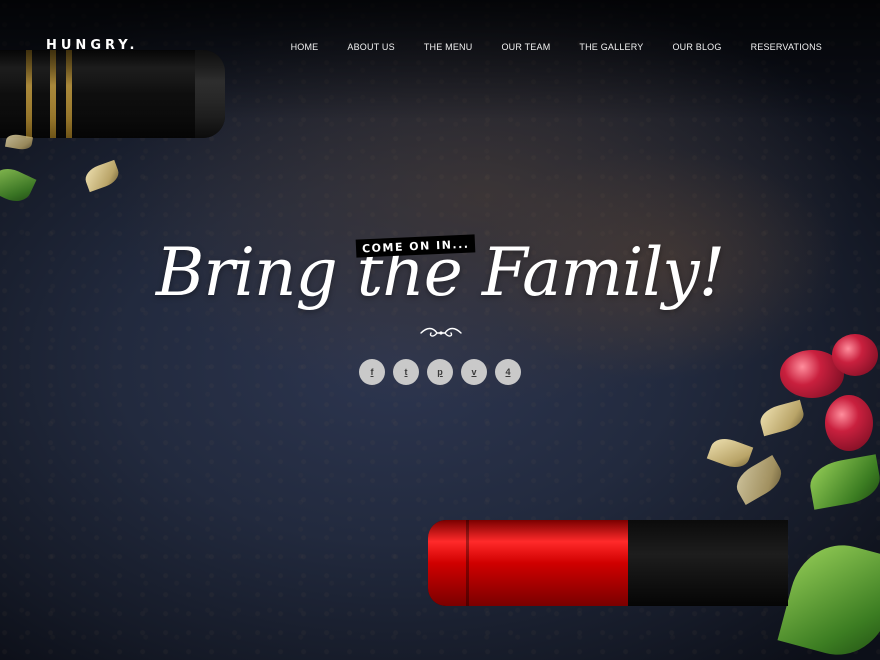 The width and height of the screenshot is (880, 660). I want to click on facebook-icon: f, so click(372, 372).